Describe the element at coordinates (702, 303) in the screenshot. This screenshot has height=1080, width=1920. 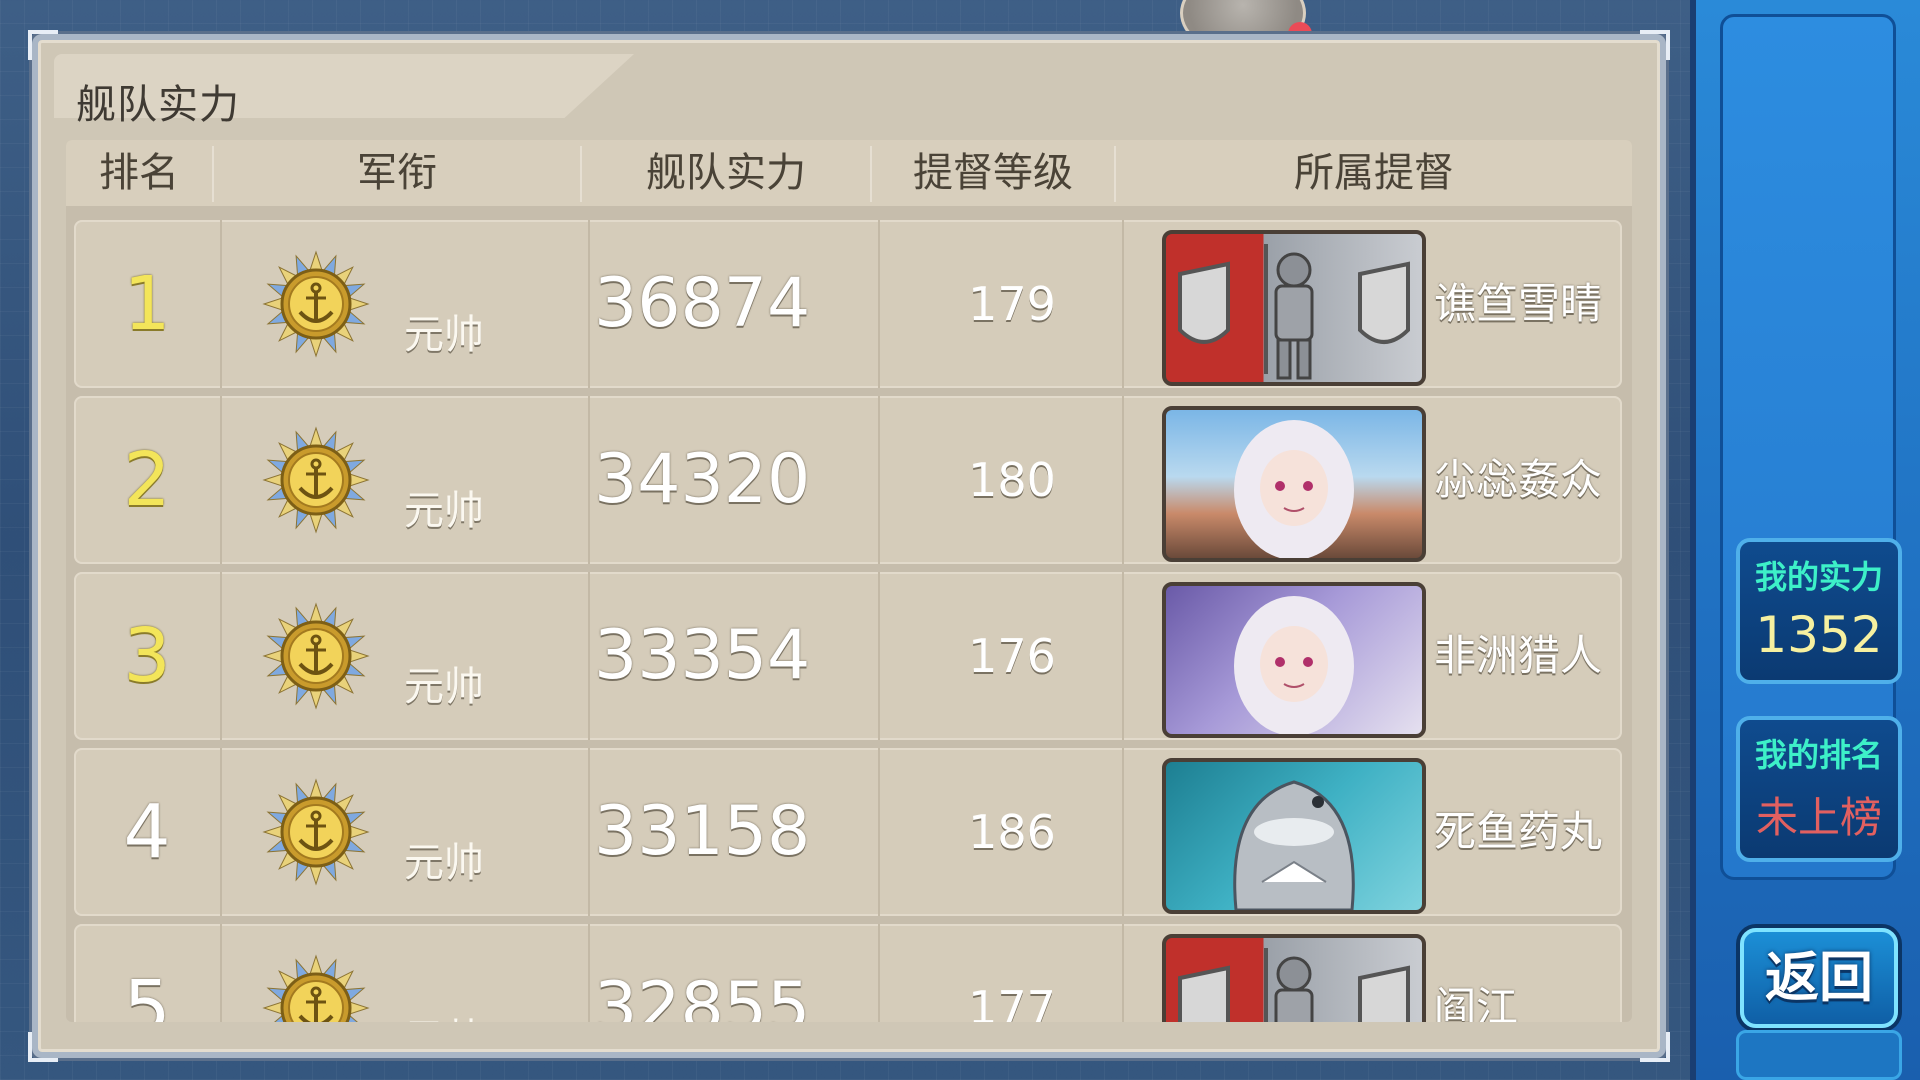
I see `fleet-power-value: 36874` at that location.